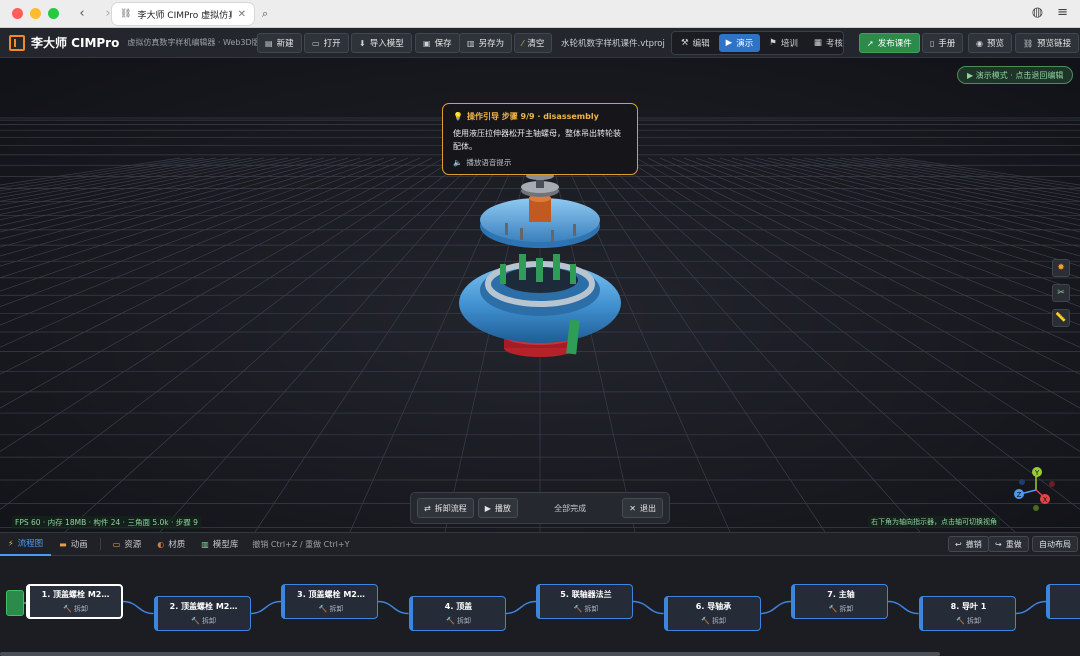 This screenshot has height=656, width=1080. What do you see at coordinates (82, 13) in the screenshot?
I see `back-icon: ‹` at bounding box center [82, 13].